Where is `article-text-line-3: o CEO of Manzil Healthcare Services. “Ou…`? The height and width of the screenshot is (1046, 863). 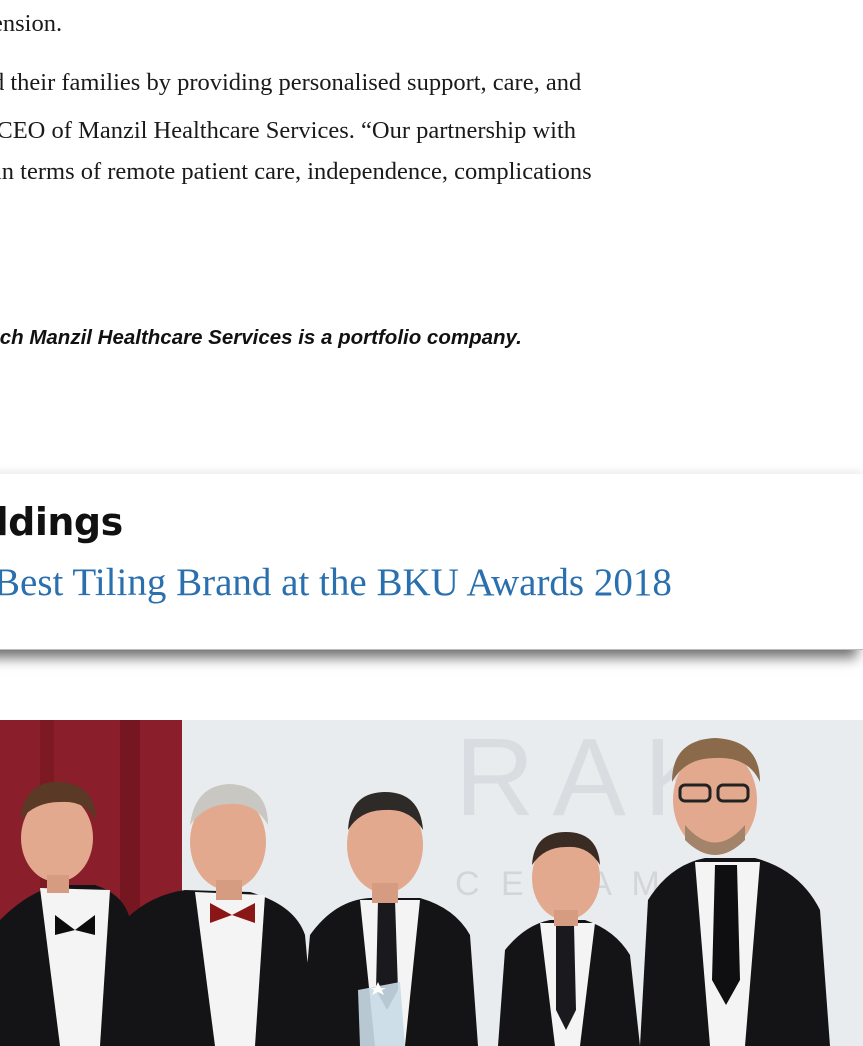
article-text-line-3: o CEO of Manzil Healthcare Services. “Ou… is located at coordinates (288, 130).